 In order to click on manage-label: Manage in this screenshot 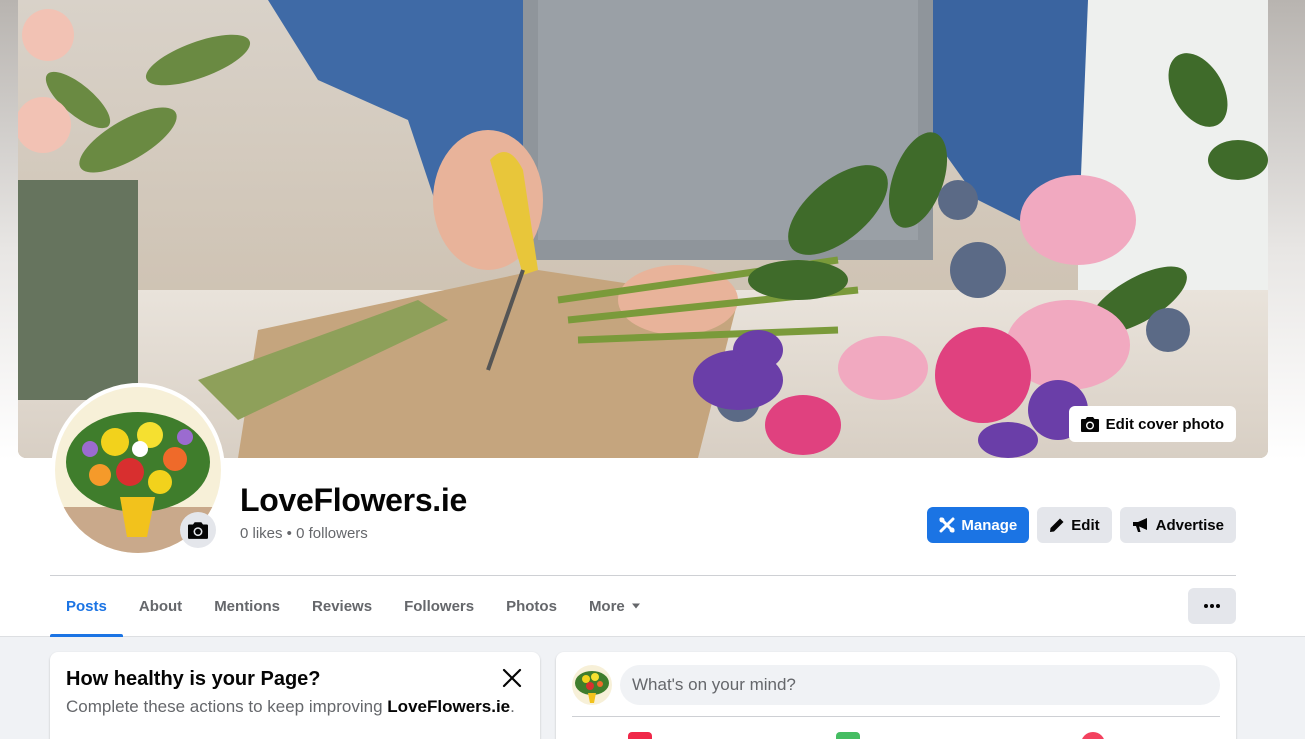, I will do `click(989, 525)`.